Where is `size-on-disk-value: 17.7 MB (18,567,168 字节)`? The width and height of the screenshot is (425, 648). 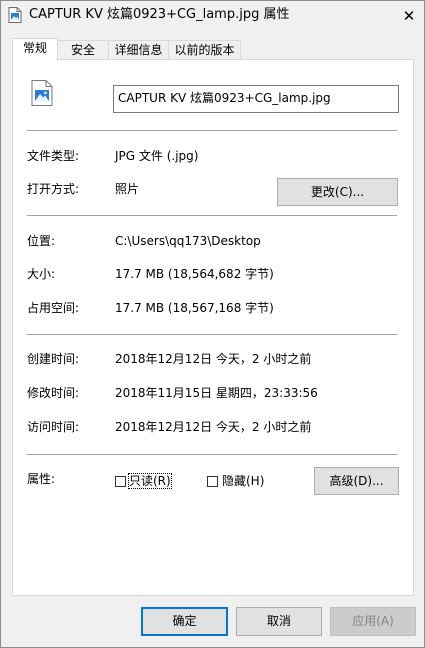
size-on-disk-value: 17.7 MB (18,567,168 字节) is located at coordinates (194, 308).